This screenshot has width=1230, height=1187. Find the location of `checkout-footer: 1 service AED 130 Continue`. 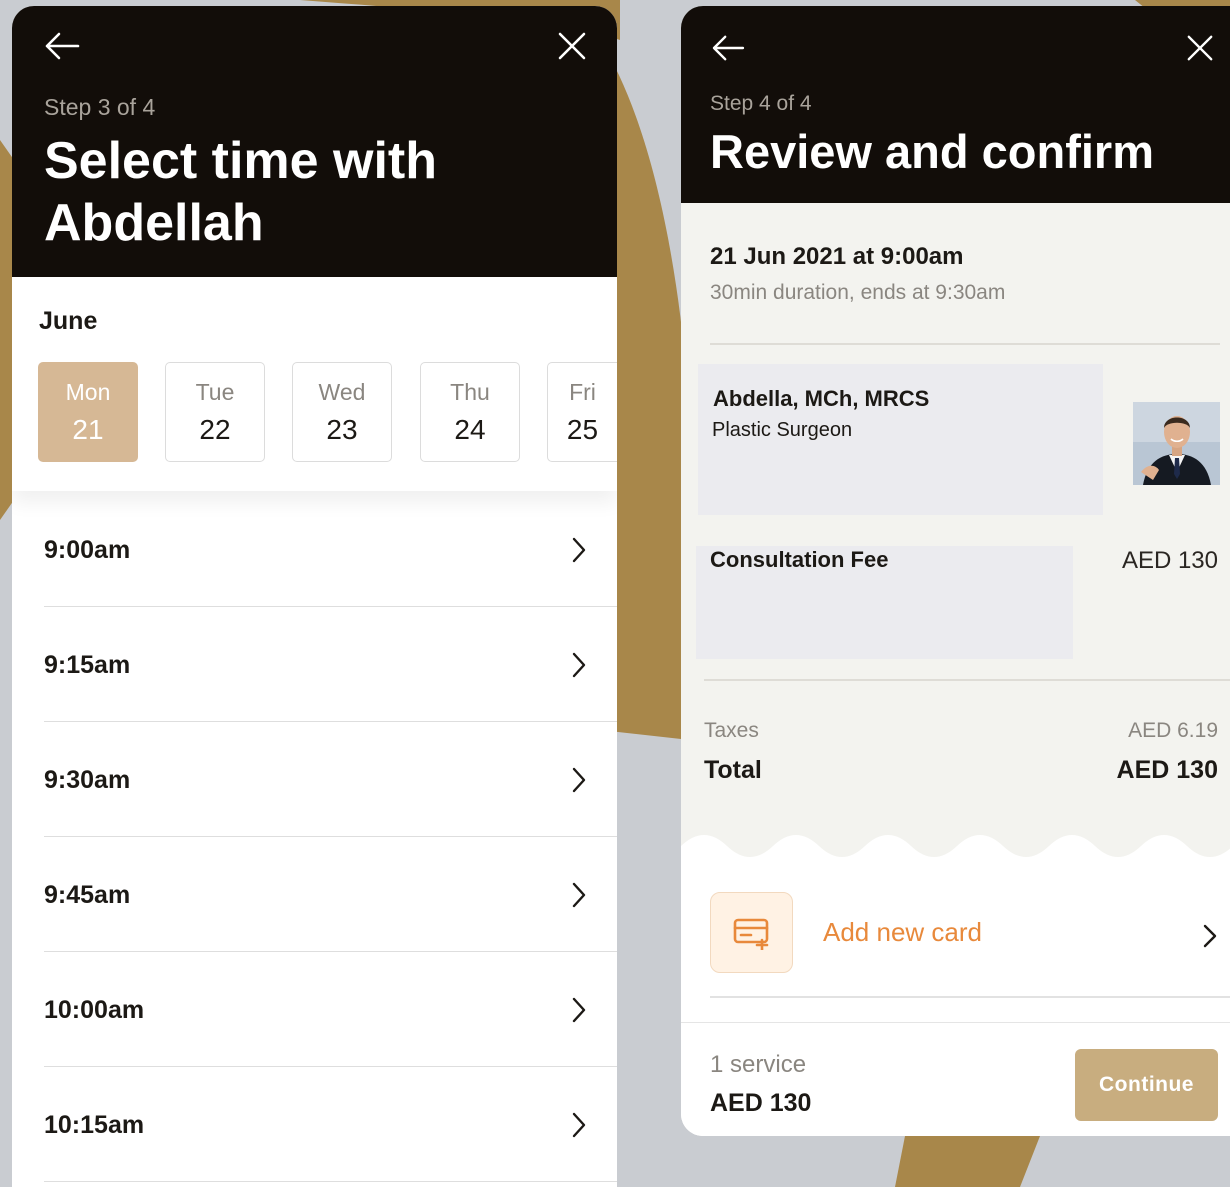

checkout-footer: 1 service AED 130 Continue is located at coordinates (955, 1079).